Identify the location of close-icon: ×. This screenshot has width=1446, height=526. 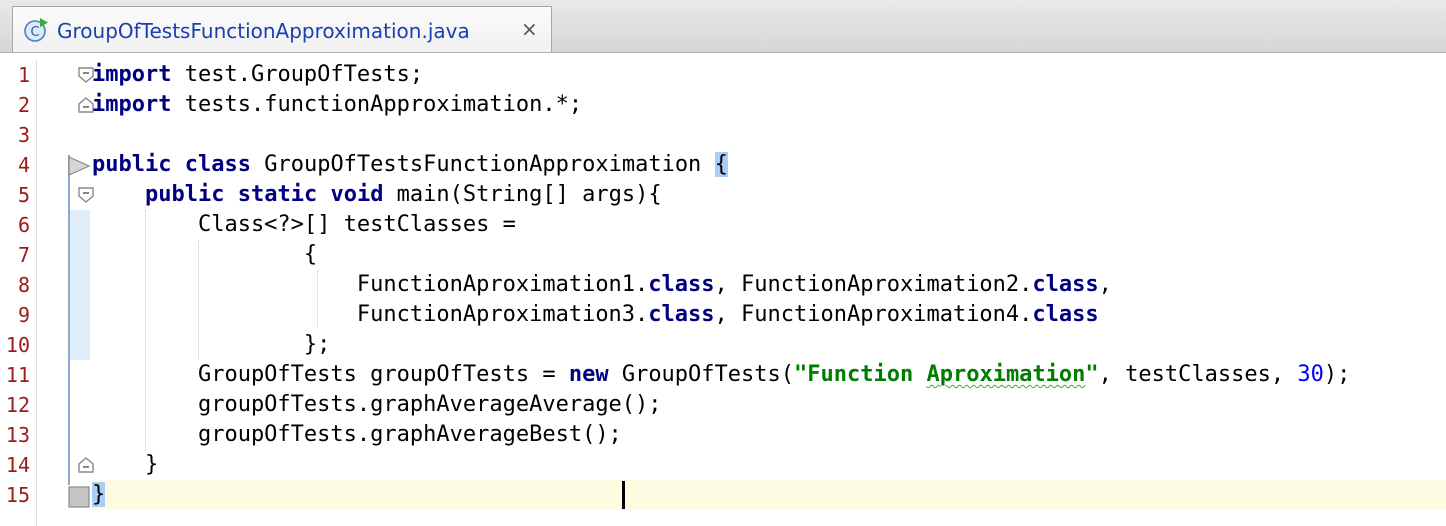
(529, 29).